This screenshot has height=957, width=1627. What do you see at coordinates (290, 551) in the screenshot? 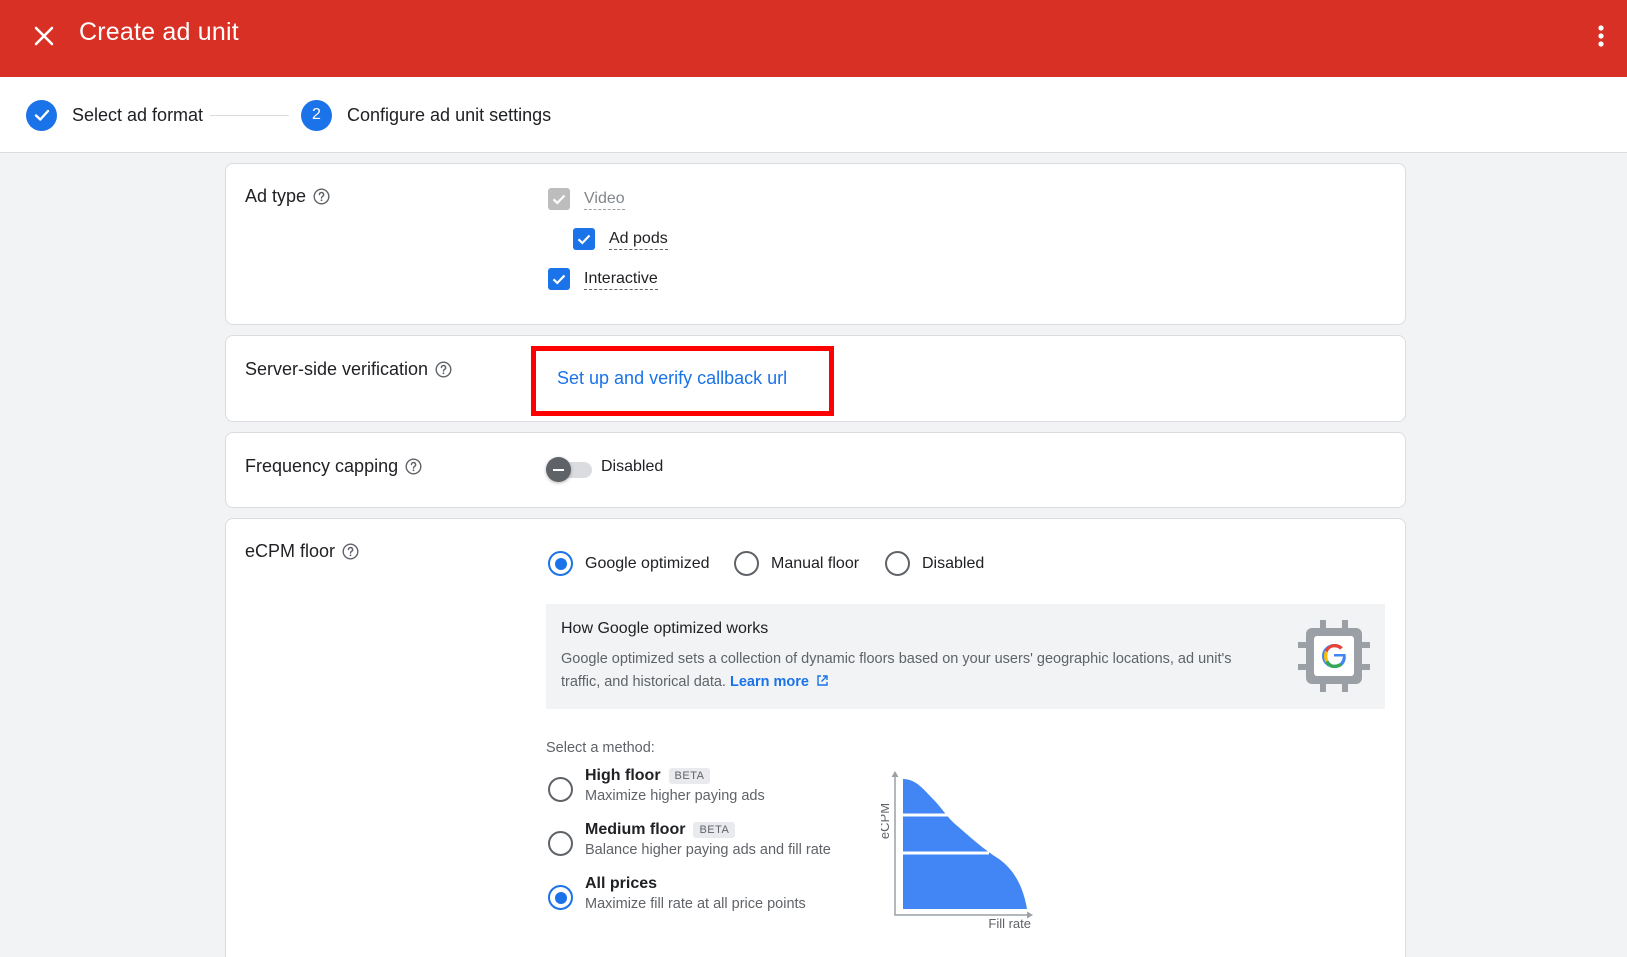
I see `ecpm-title: eCPM floor` at bounding box center [290, 551].